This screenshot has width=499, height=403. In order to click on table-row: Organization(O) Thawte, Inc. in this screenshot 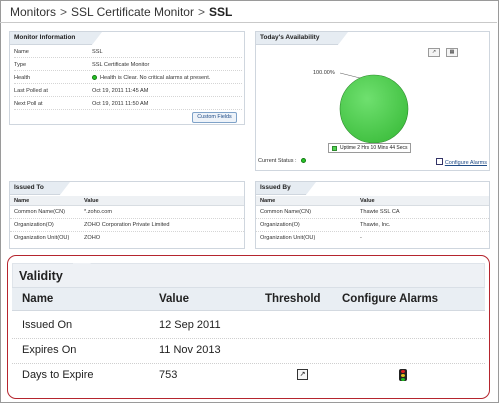, I will do `click(372, 226)`.